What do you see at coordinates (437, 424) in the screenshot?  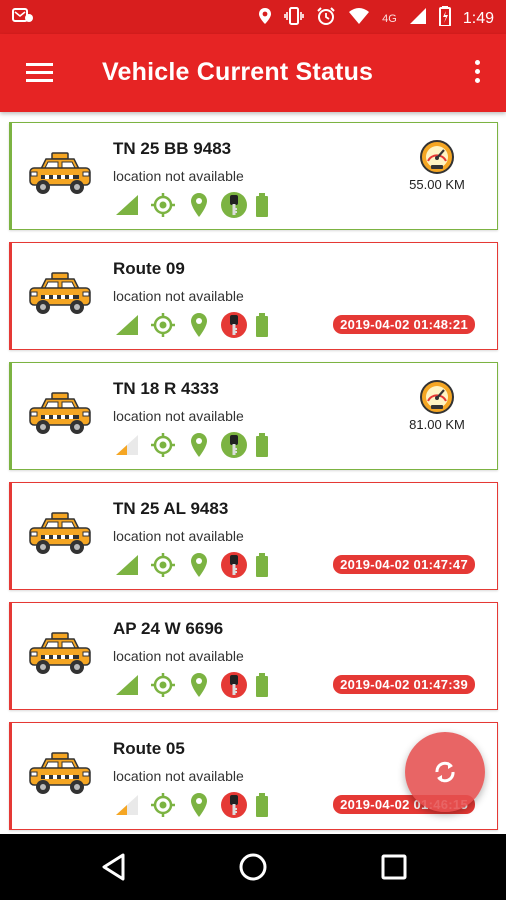 I see `vehicle-distance: 81.00 KM` at bounding box center [437, 424].